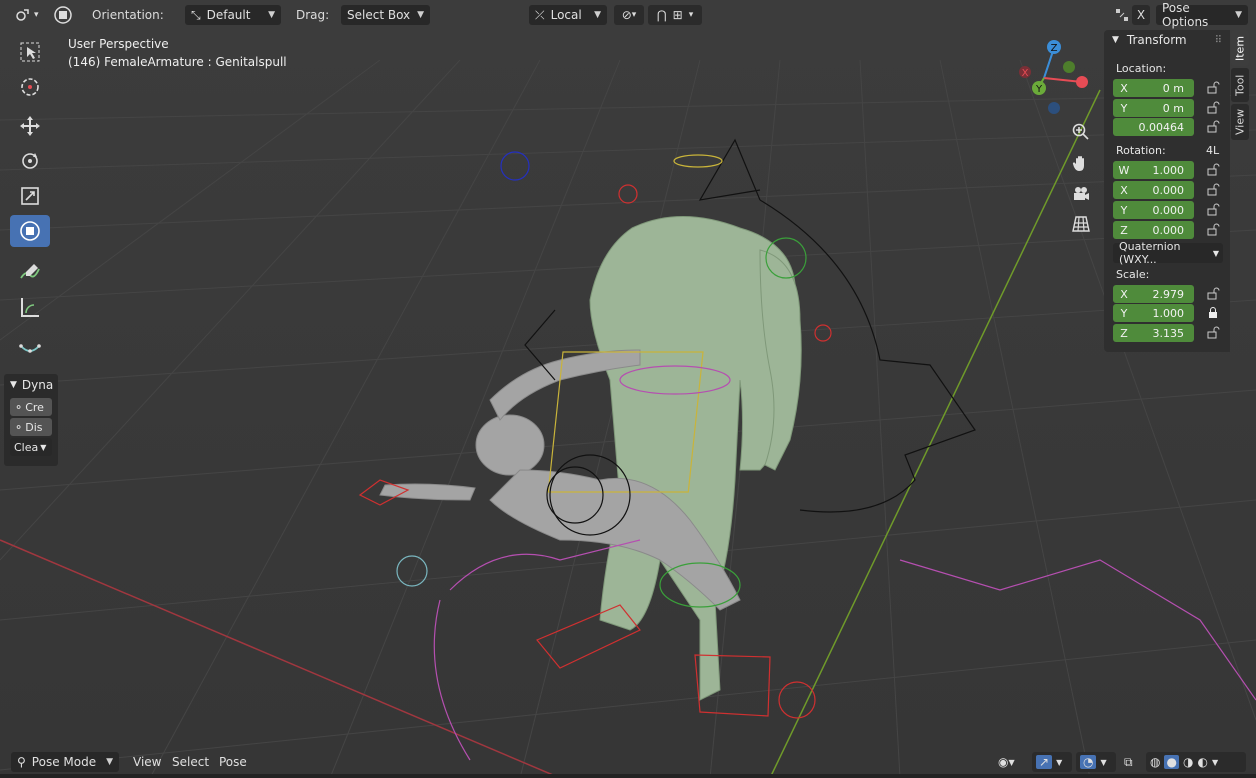 The width and height of the screenshot is (1256, 778). I want to click on dyna-panel-header: ▼ Dyna, so click(31, 385).